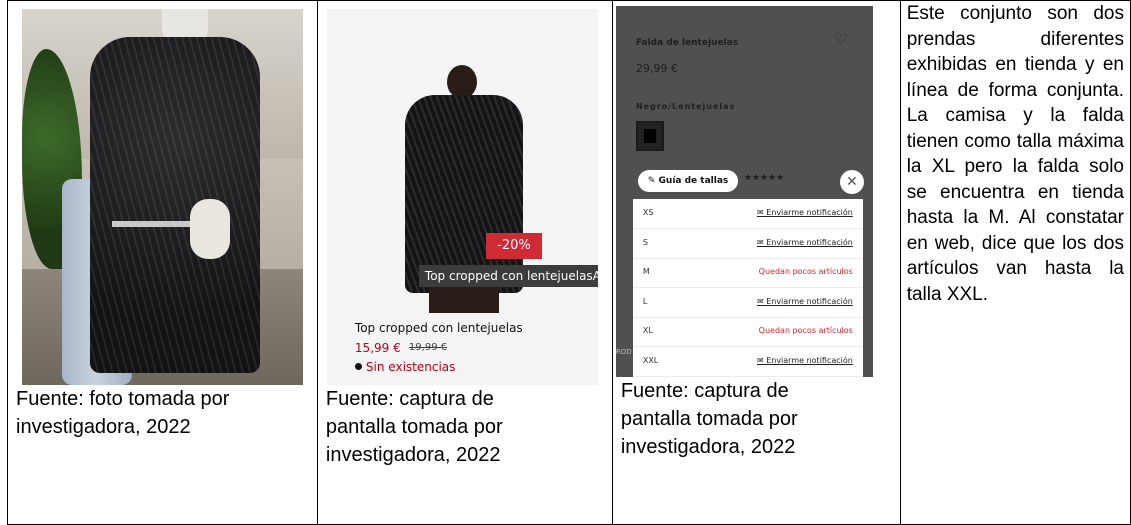 The width and height of the screenshot is (1131, 525). Describe the element at coordinates (645, 242) in the screenshot. I see `size-label: S` at that location.